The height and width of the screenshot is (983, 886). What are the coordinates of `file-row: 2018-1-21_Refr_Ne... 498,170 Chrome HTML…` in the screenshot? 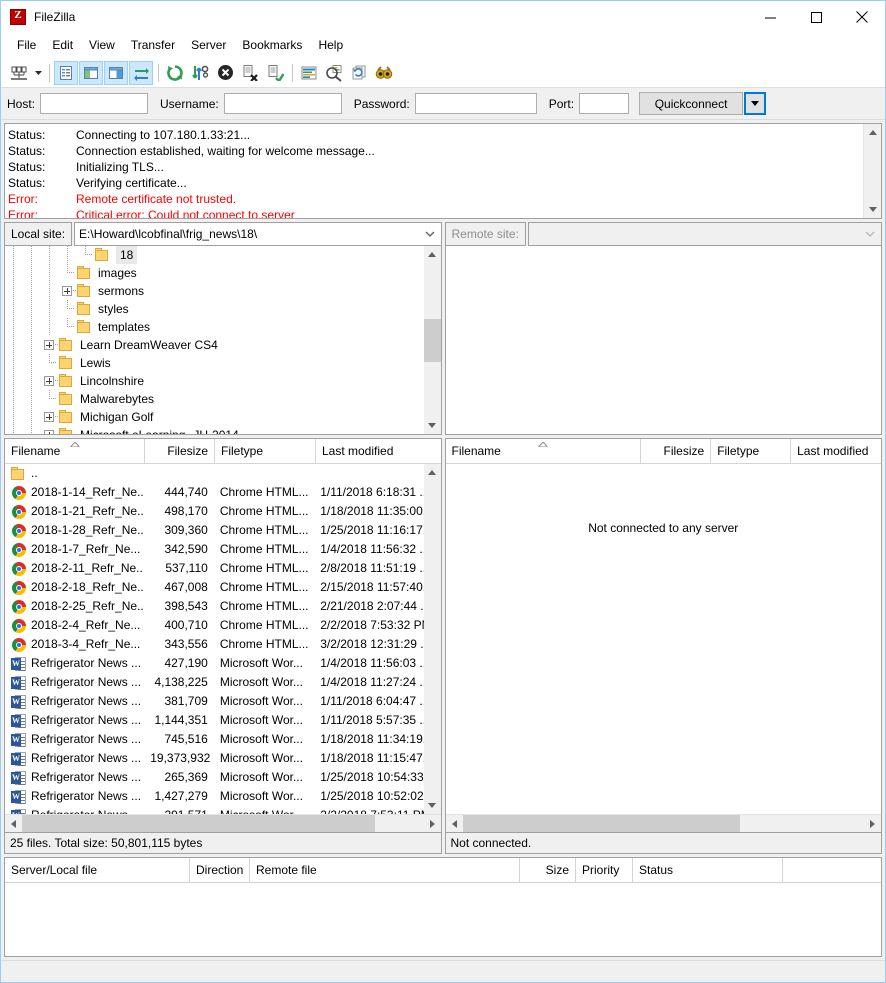 It's located at (214, 511).